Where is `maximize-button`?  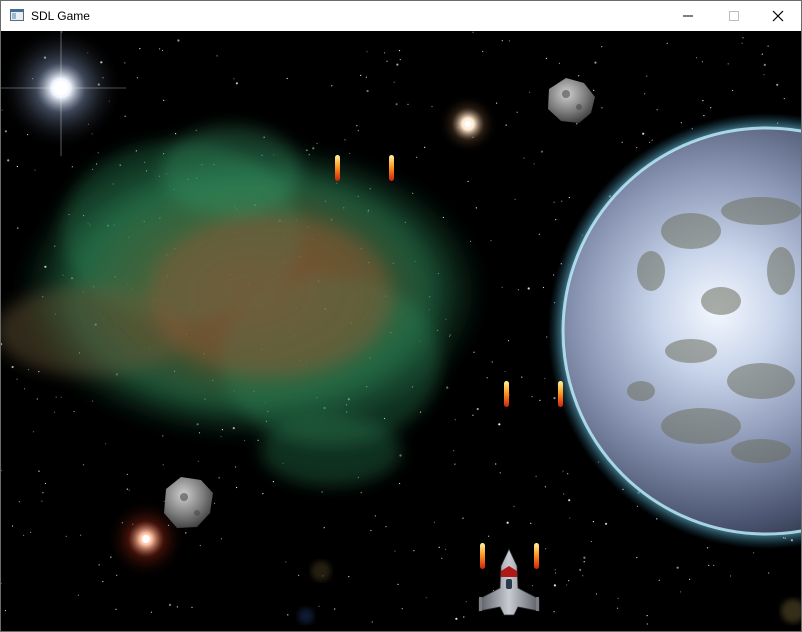 maximize-button is located at coordinates (734, 16).